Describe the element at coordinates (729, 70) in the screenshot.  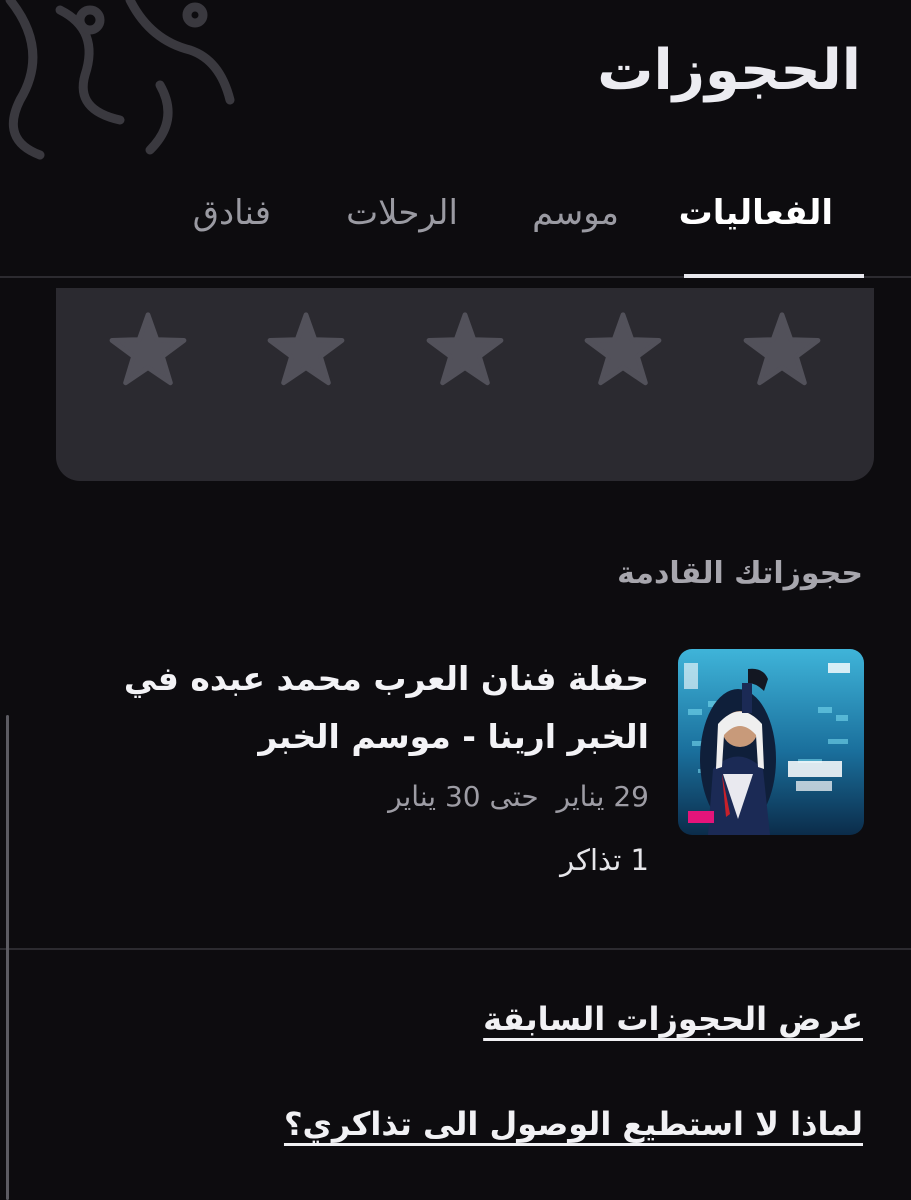
I see `page-title: الحجوزات` at that location.